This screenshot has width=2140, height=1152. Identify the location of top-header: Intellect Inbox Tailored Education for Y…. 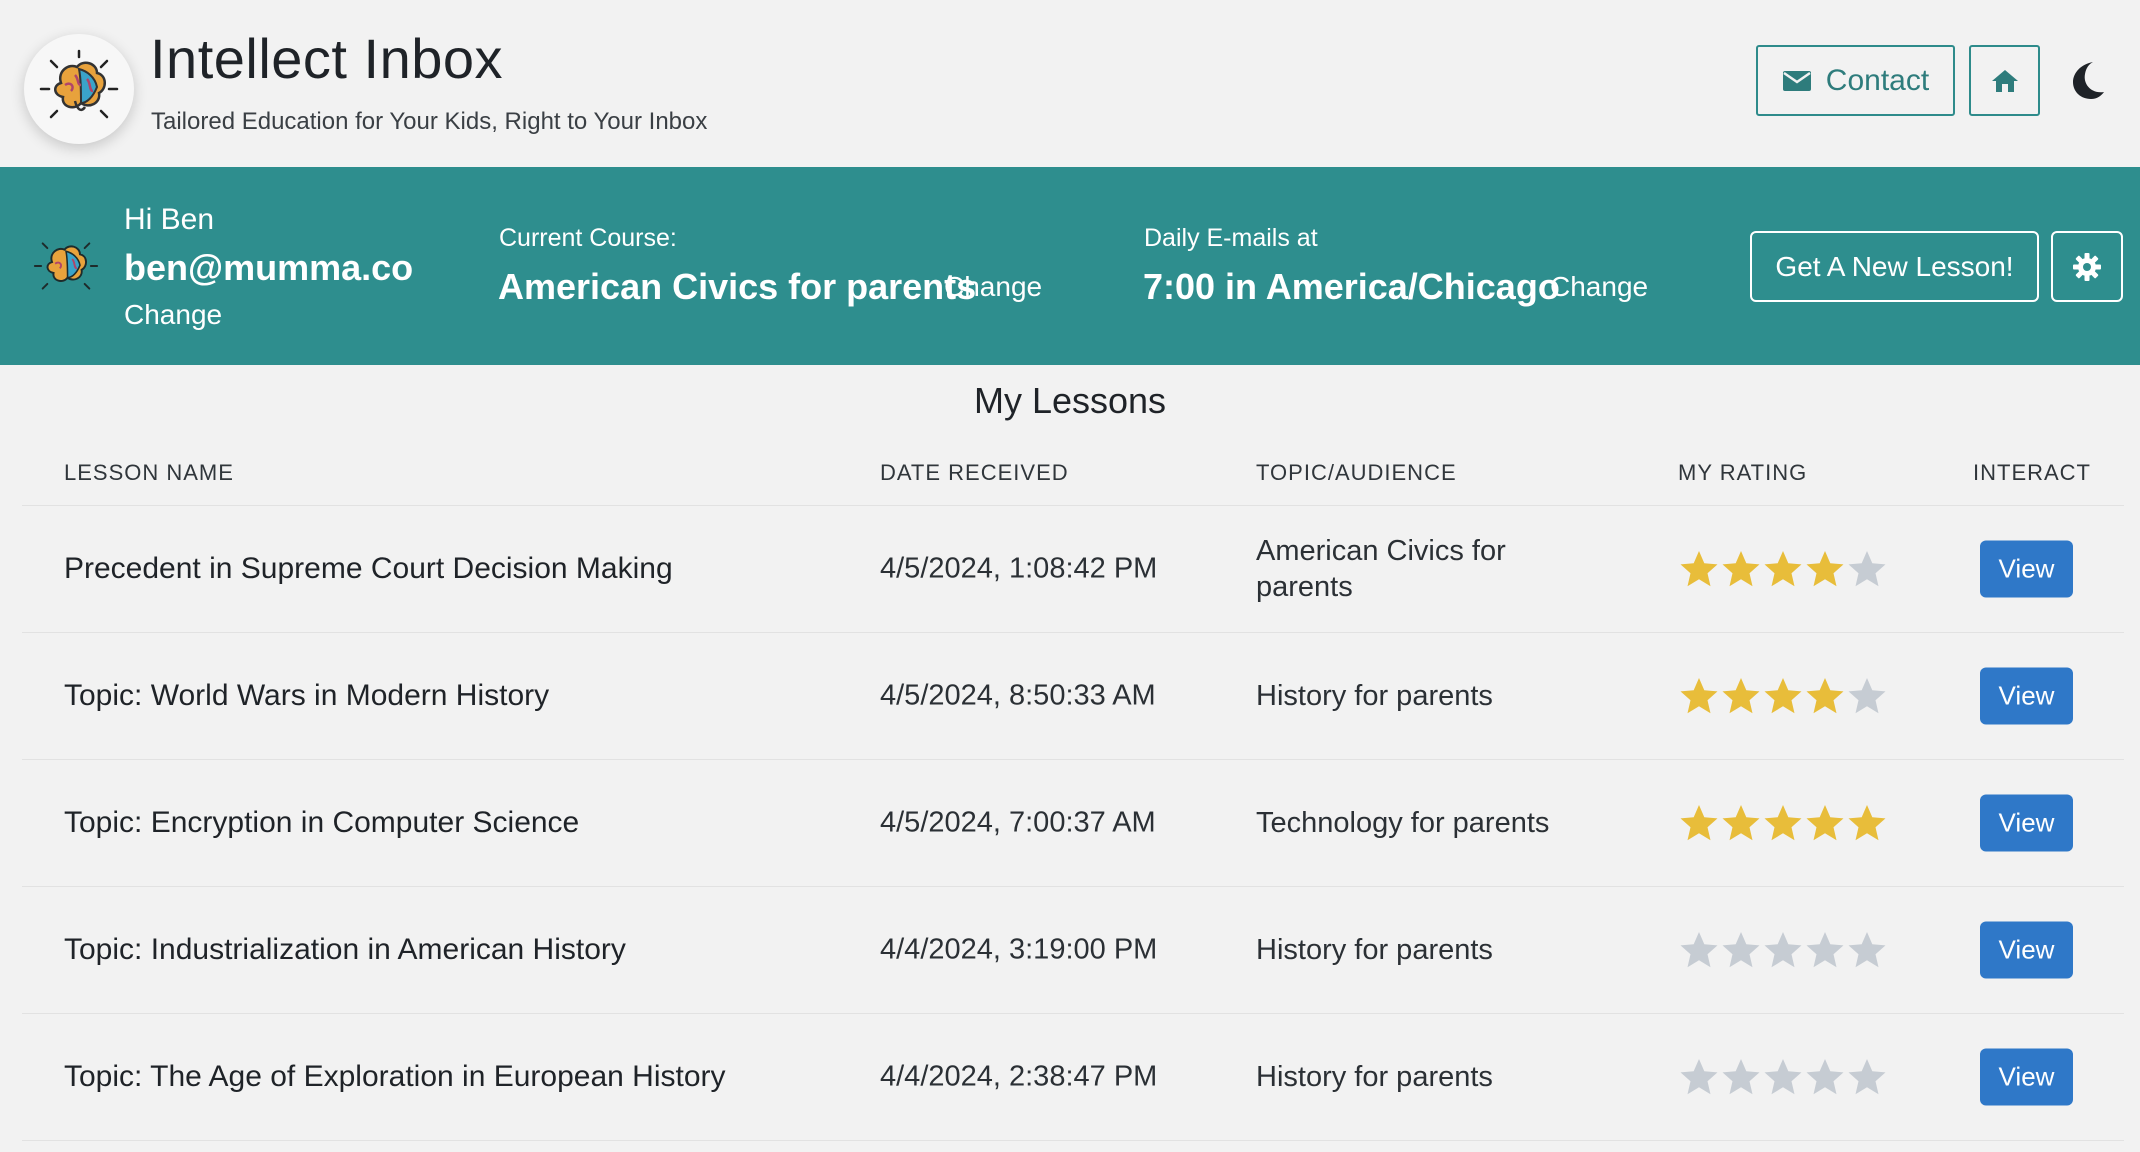
(1070, 83).